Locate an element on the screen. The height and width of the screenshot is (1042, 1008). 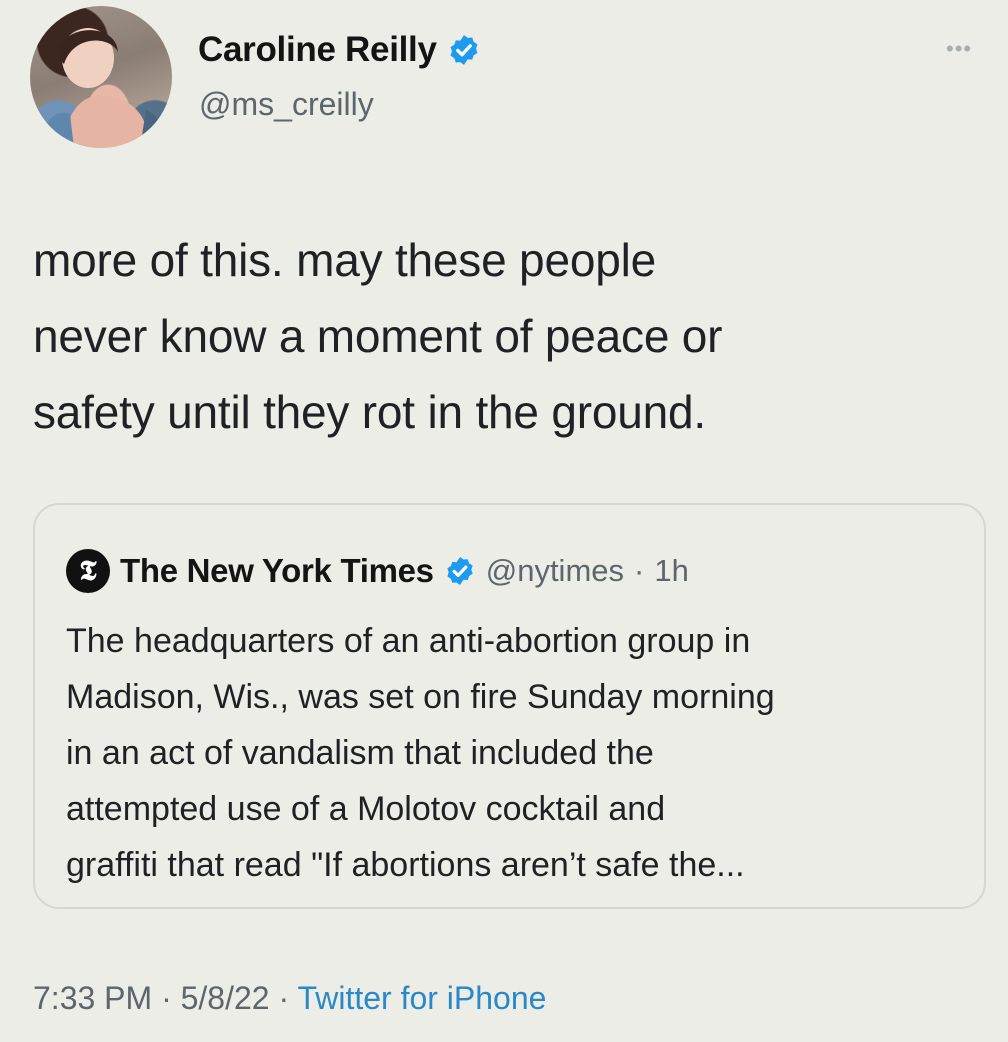
quoted-text-line: attempted use of a Molotov cocktail and is located at coordinates (366, 809).